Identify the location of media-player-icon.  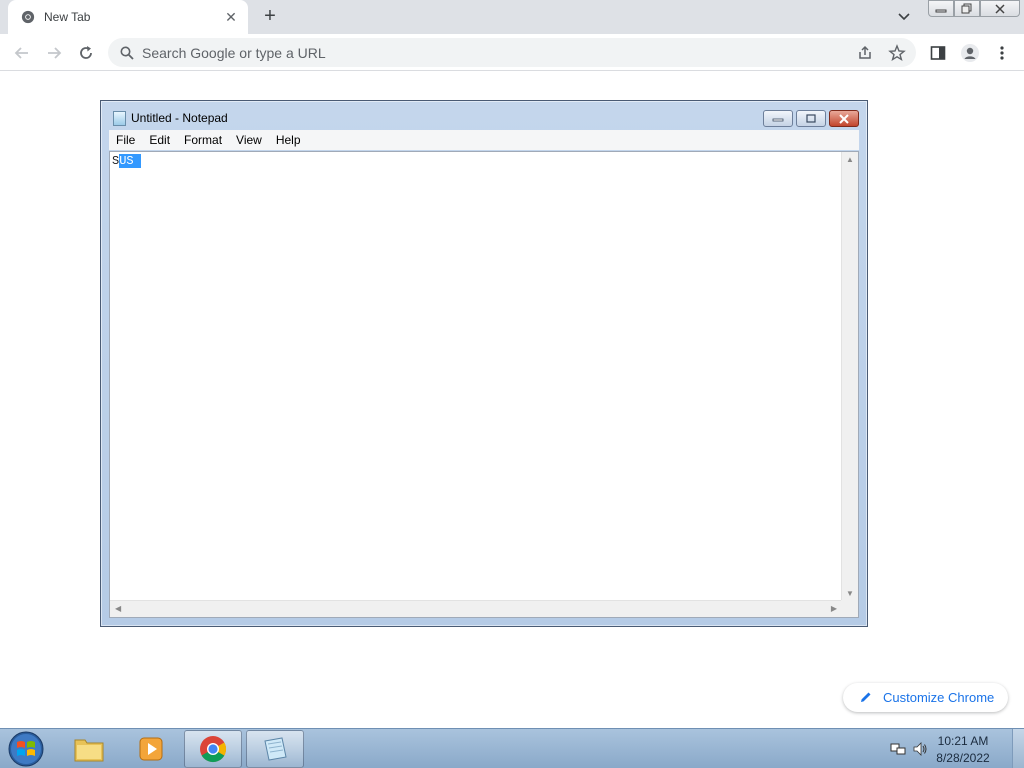
(151, 749).